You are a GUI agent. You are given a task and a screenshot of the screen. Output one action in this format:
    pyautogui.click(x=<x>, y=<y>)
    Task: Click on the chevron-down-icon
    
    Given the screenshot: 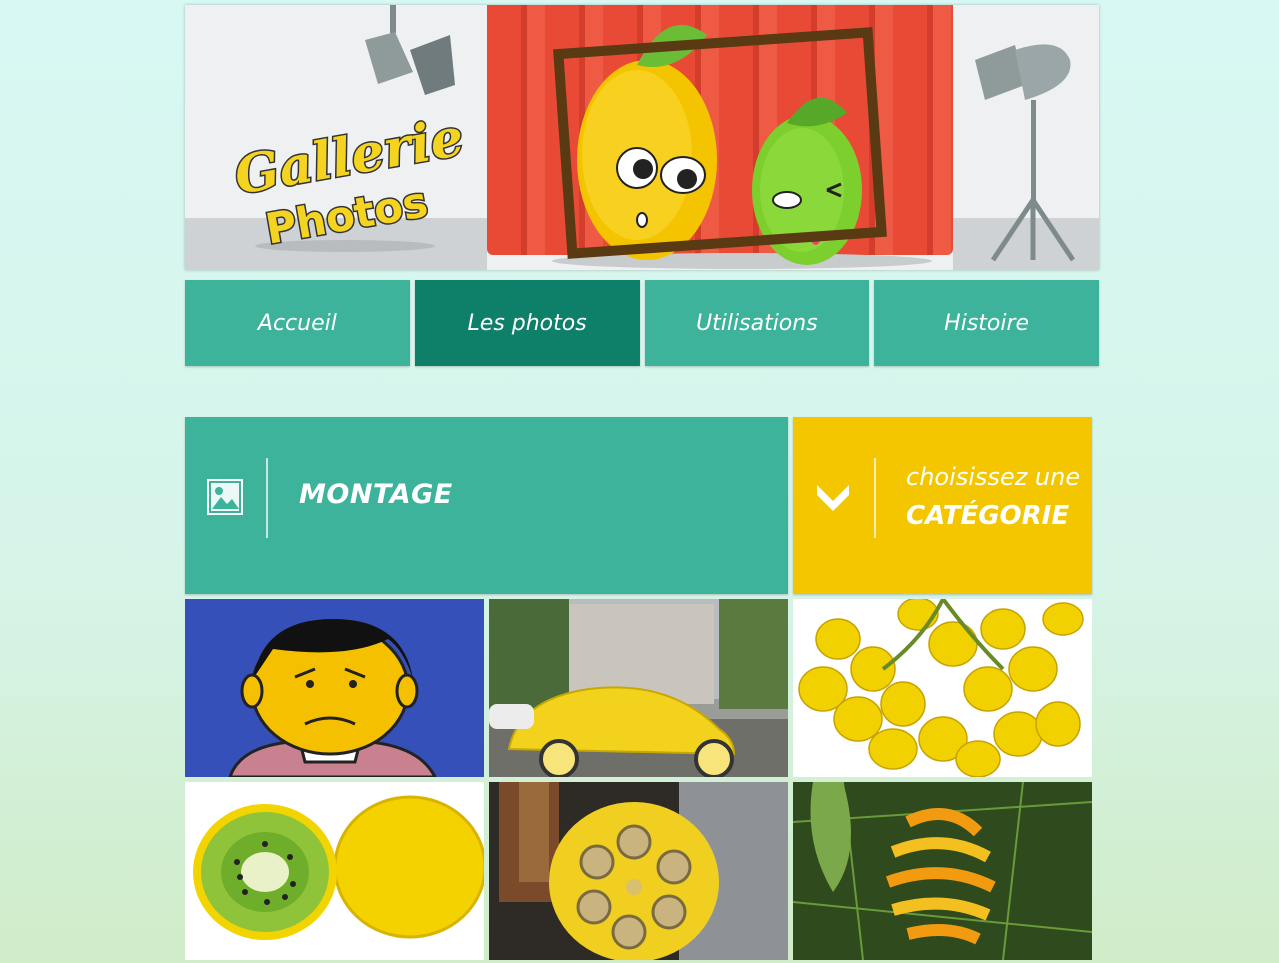 What is the action you would take?
    pyautogui.click(x=833, y=498)
    